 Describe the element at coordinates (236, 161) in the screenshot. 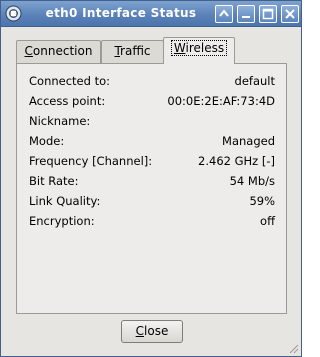

I see `field-value: 2.462 GHz [-]` at that location.